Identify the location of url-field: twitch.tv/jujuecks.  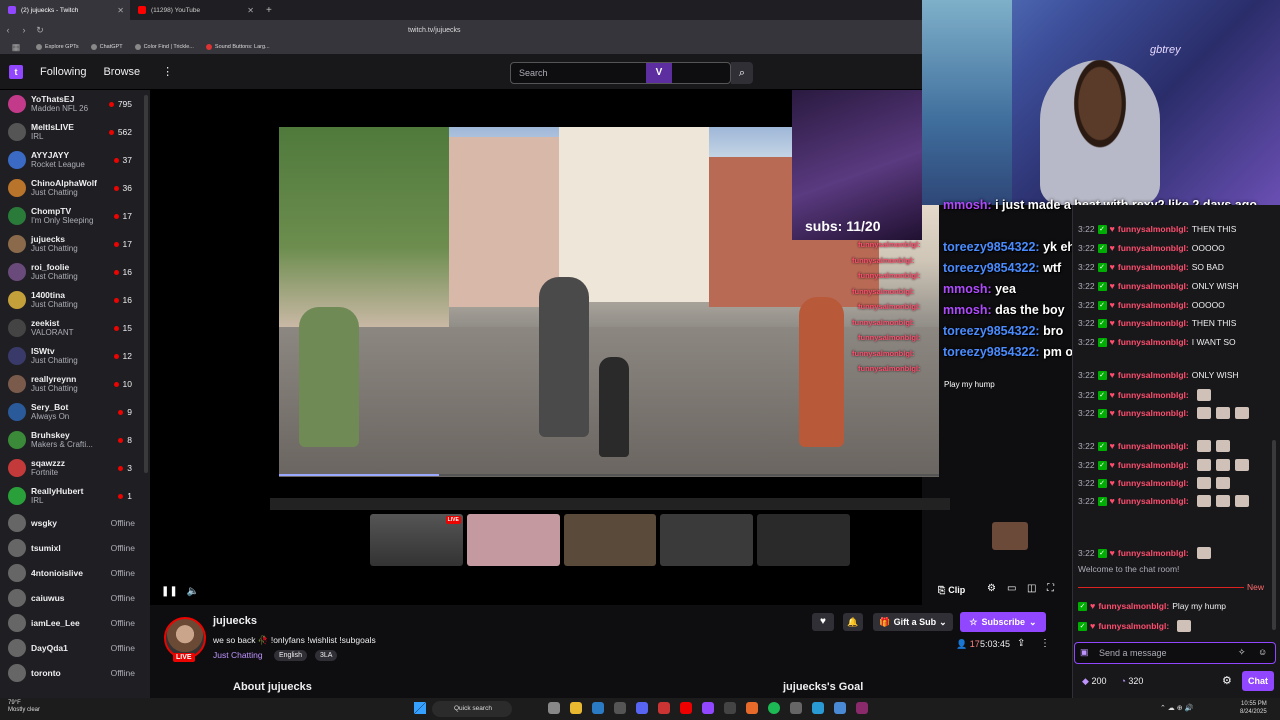
(434, 30).